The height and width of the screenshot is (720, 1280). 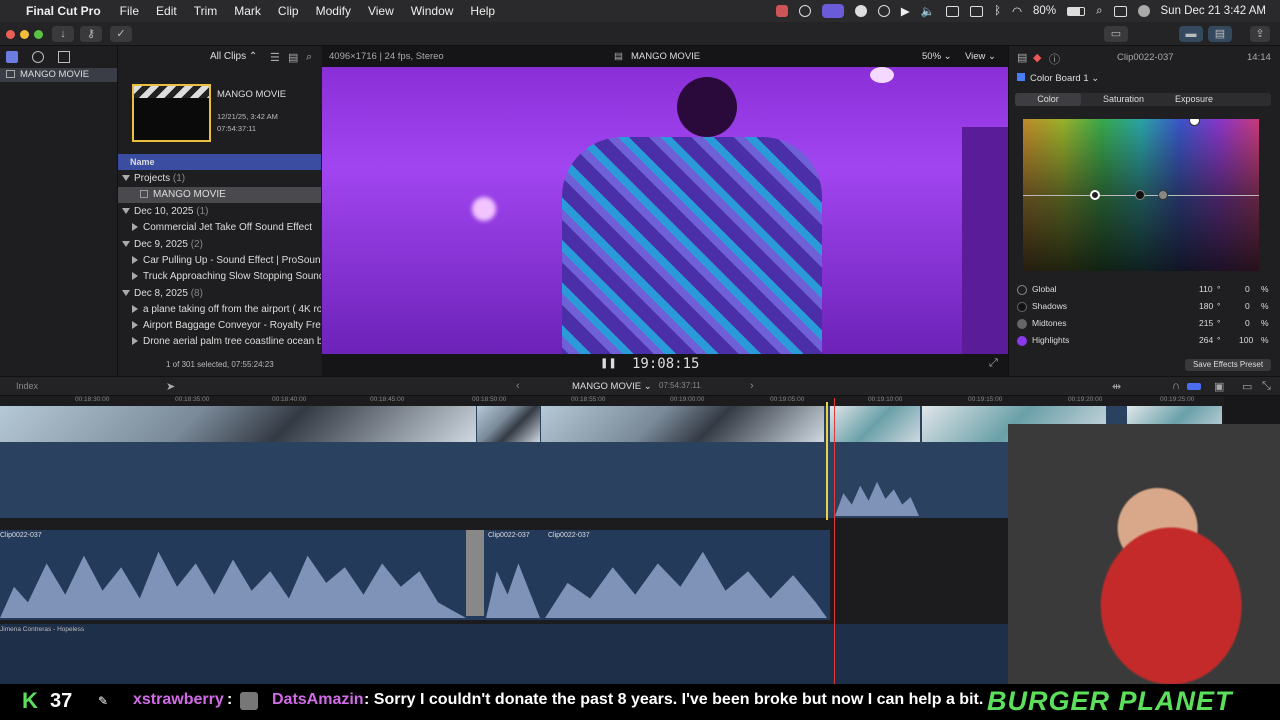 What do you see at coordinates (827, 461) in the screenshot?
I see `playhead` at bounding box center [827, 461].